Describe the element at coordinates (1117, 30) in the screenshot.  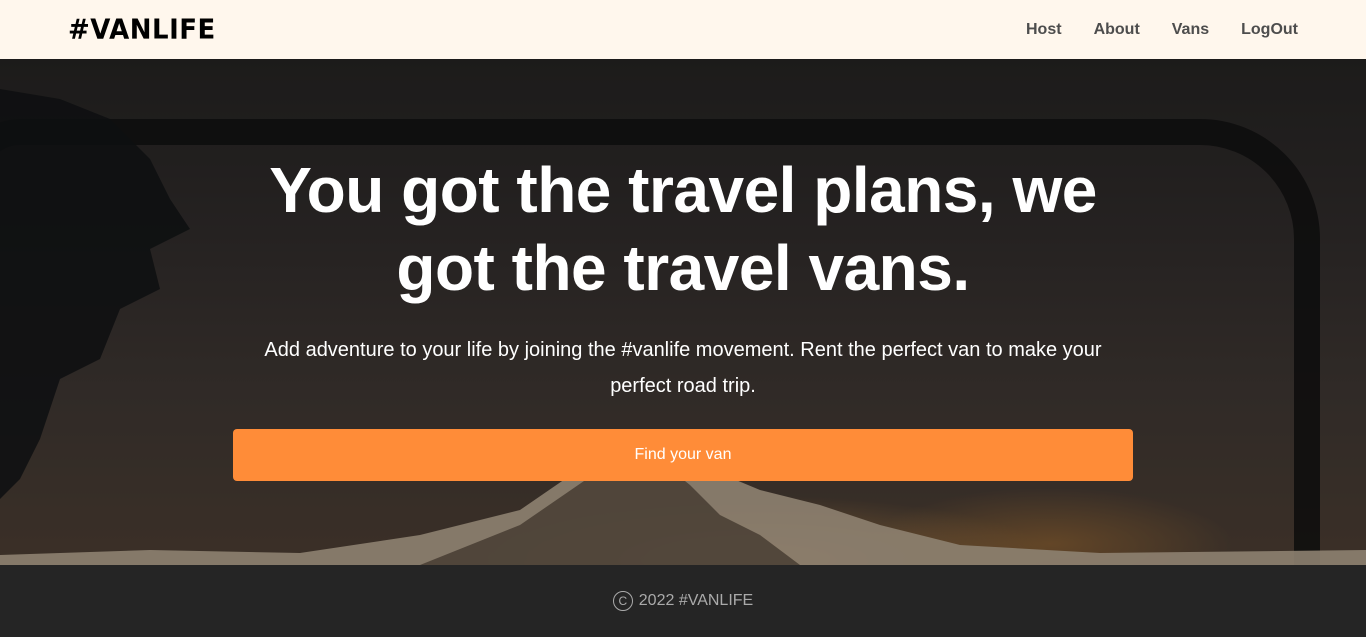
I see `nav-link-about: About` at that location.